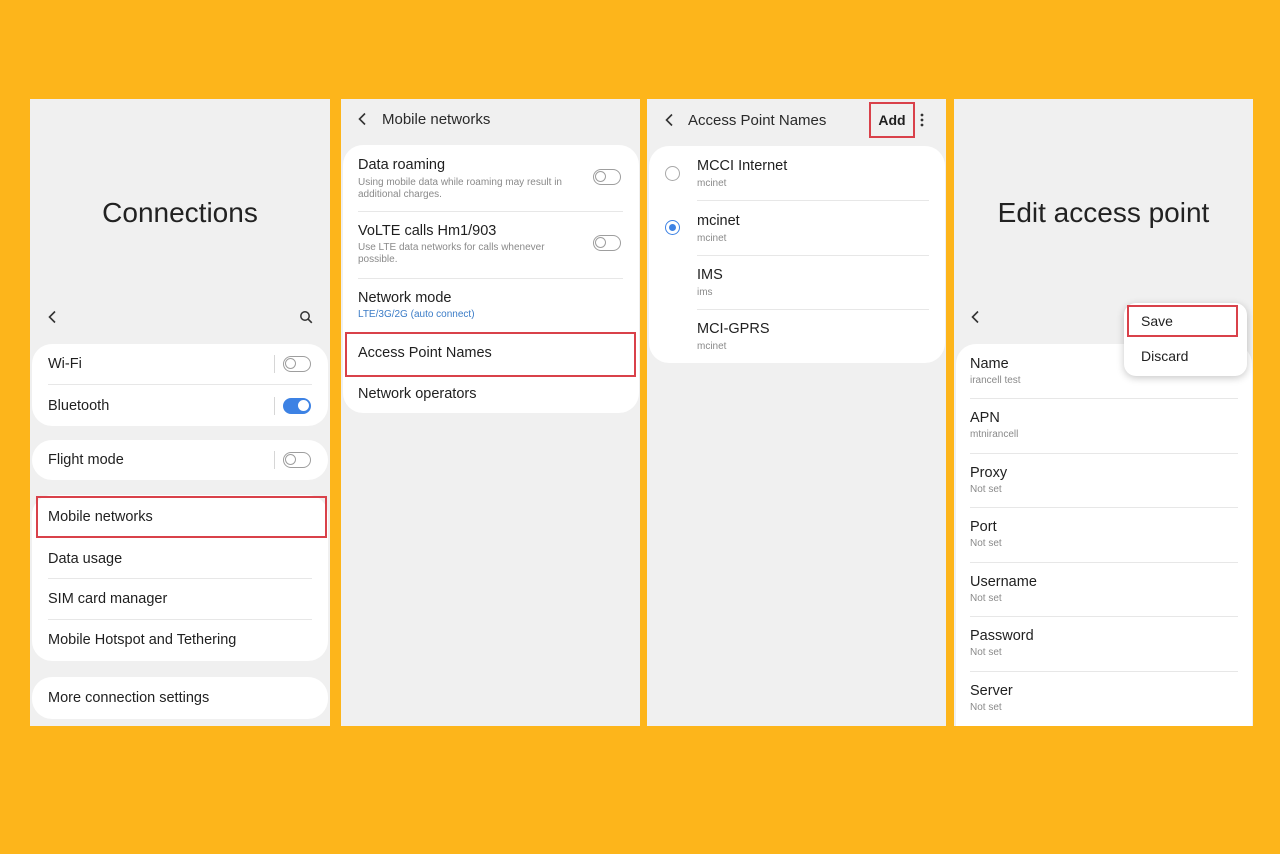 The height and width of the screenshot is (854, 1280). Describe the element at coordinates (672, 173) in the screenshot. I see `apn-radio` at that location.